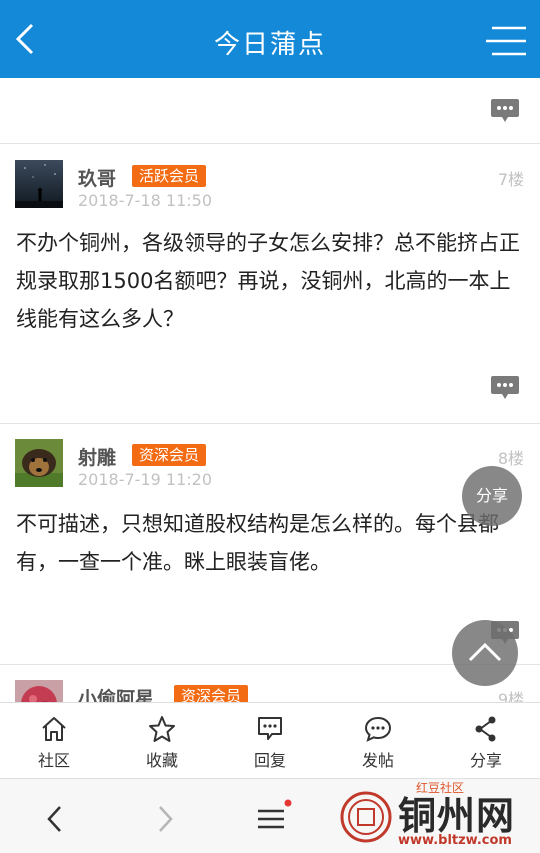 Image resolution: width=540 pixels, height=853 pixels. I want to click on tab-favorite: 收藏, so click(162, 741).